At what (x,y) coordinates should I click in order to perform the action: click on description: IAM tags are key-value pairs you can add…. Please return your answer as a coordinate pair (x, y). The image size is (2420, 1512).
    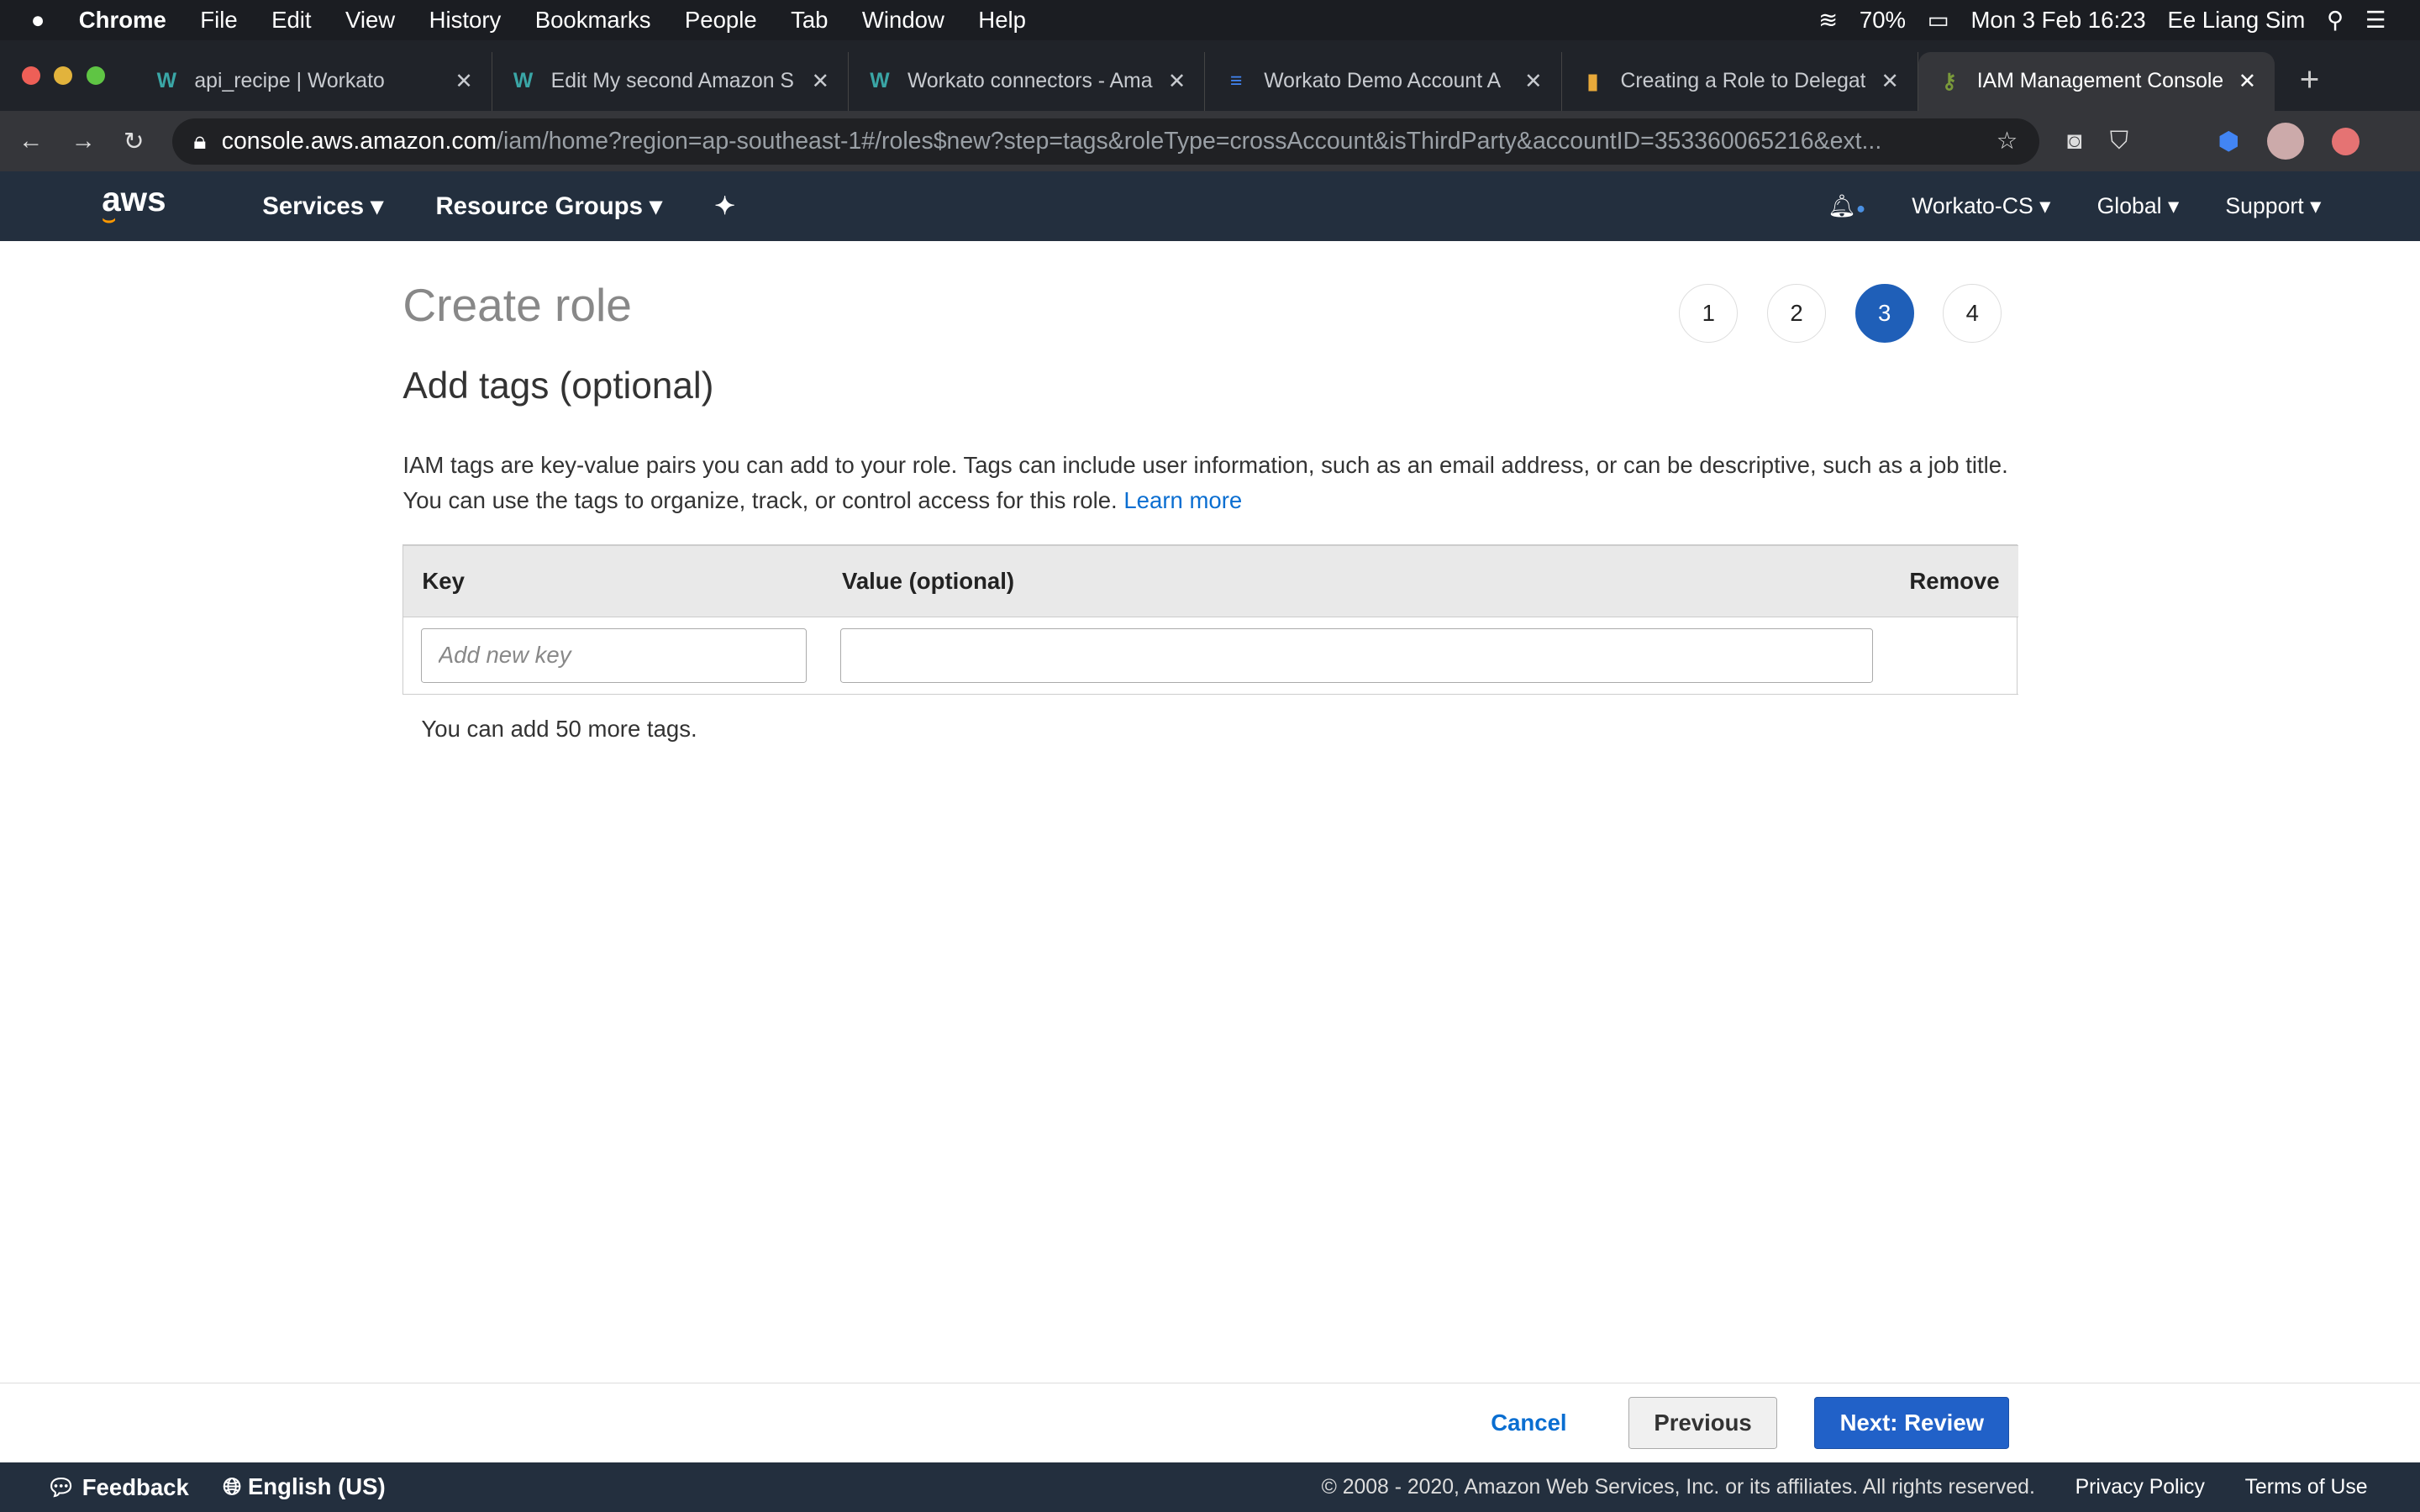
    Looking at the image, I should click on (1205, 482).